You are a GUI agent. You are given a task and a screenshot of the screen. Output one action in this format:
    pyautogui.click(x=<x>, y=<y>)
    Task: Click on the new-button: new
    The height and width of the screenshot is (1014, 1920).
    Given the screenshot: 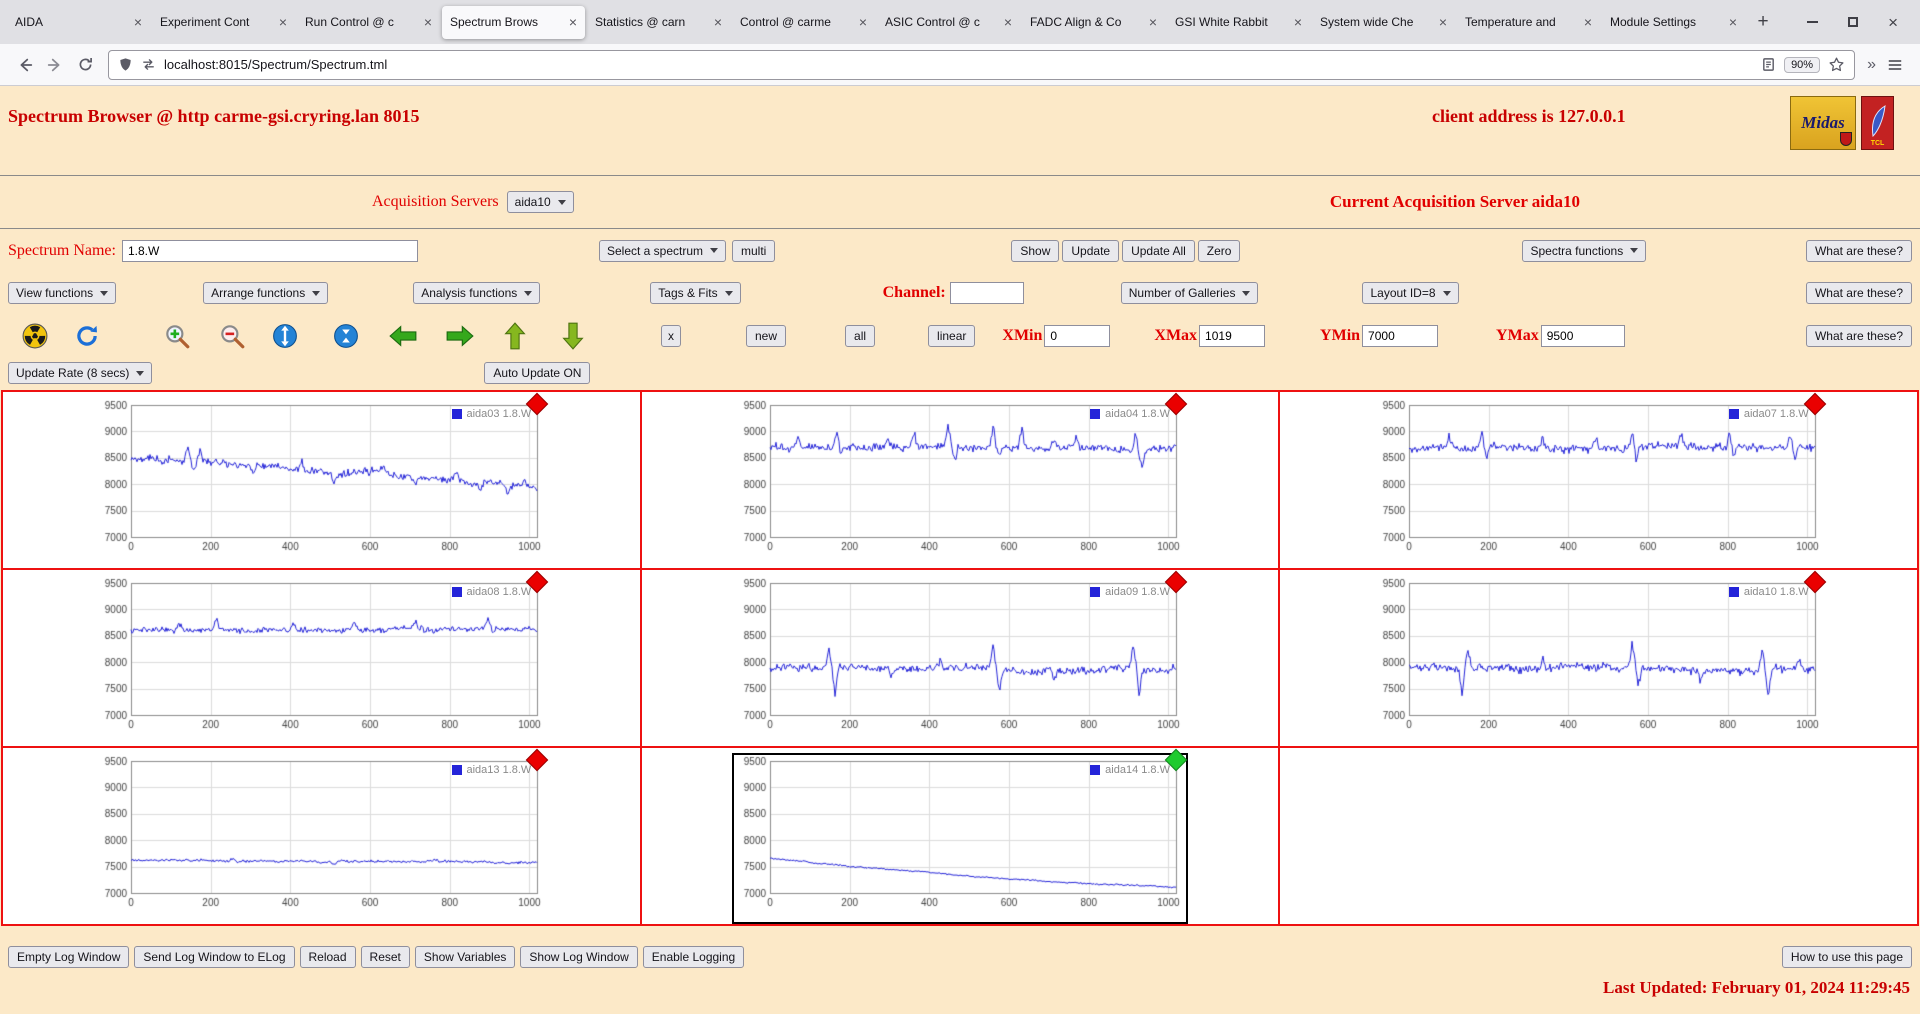 What is the action you would take?
    pyautogui.click(x=766, y=336)
    